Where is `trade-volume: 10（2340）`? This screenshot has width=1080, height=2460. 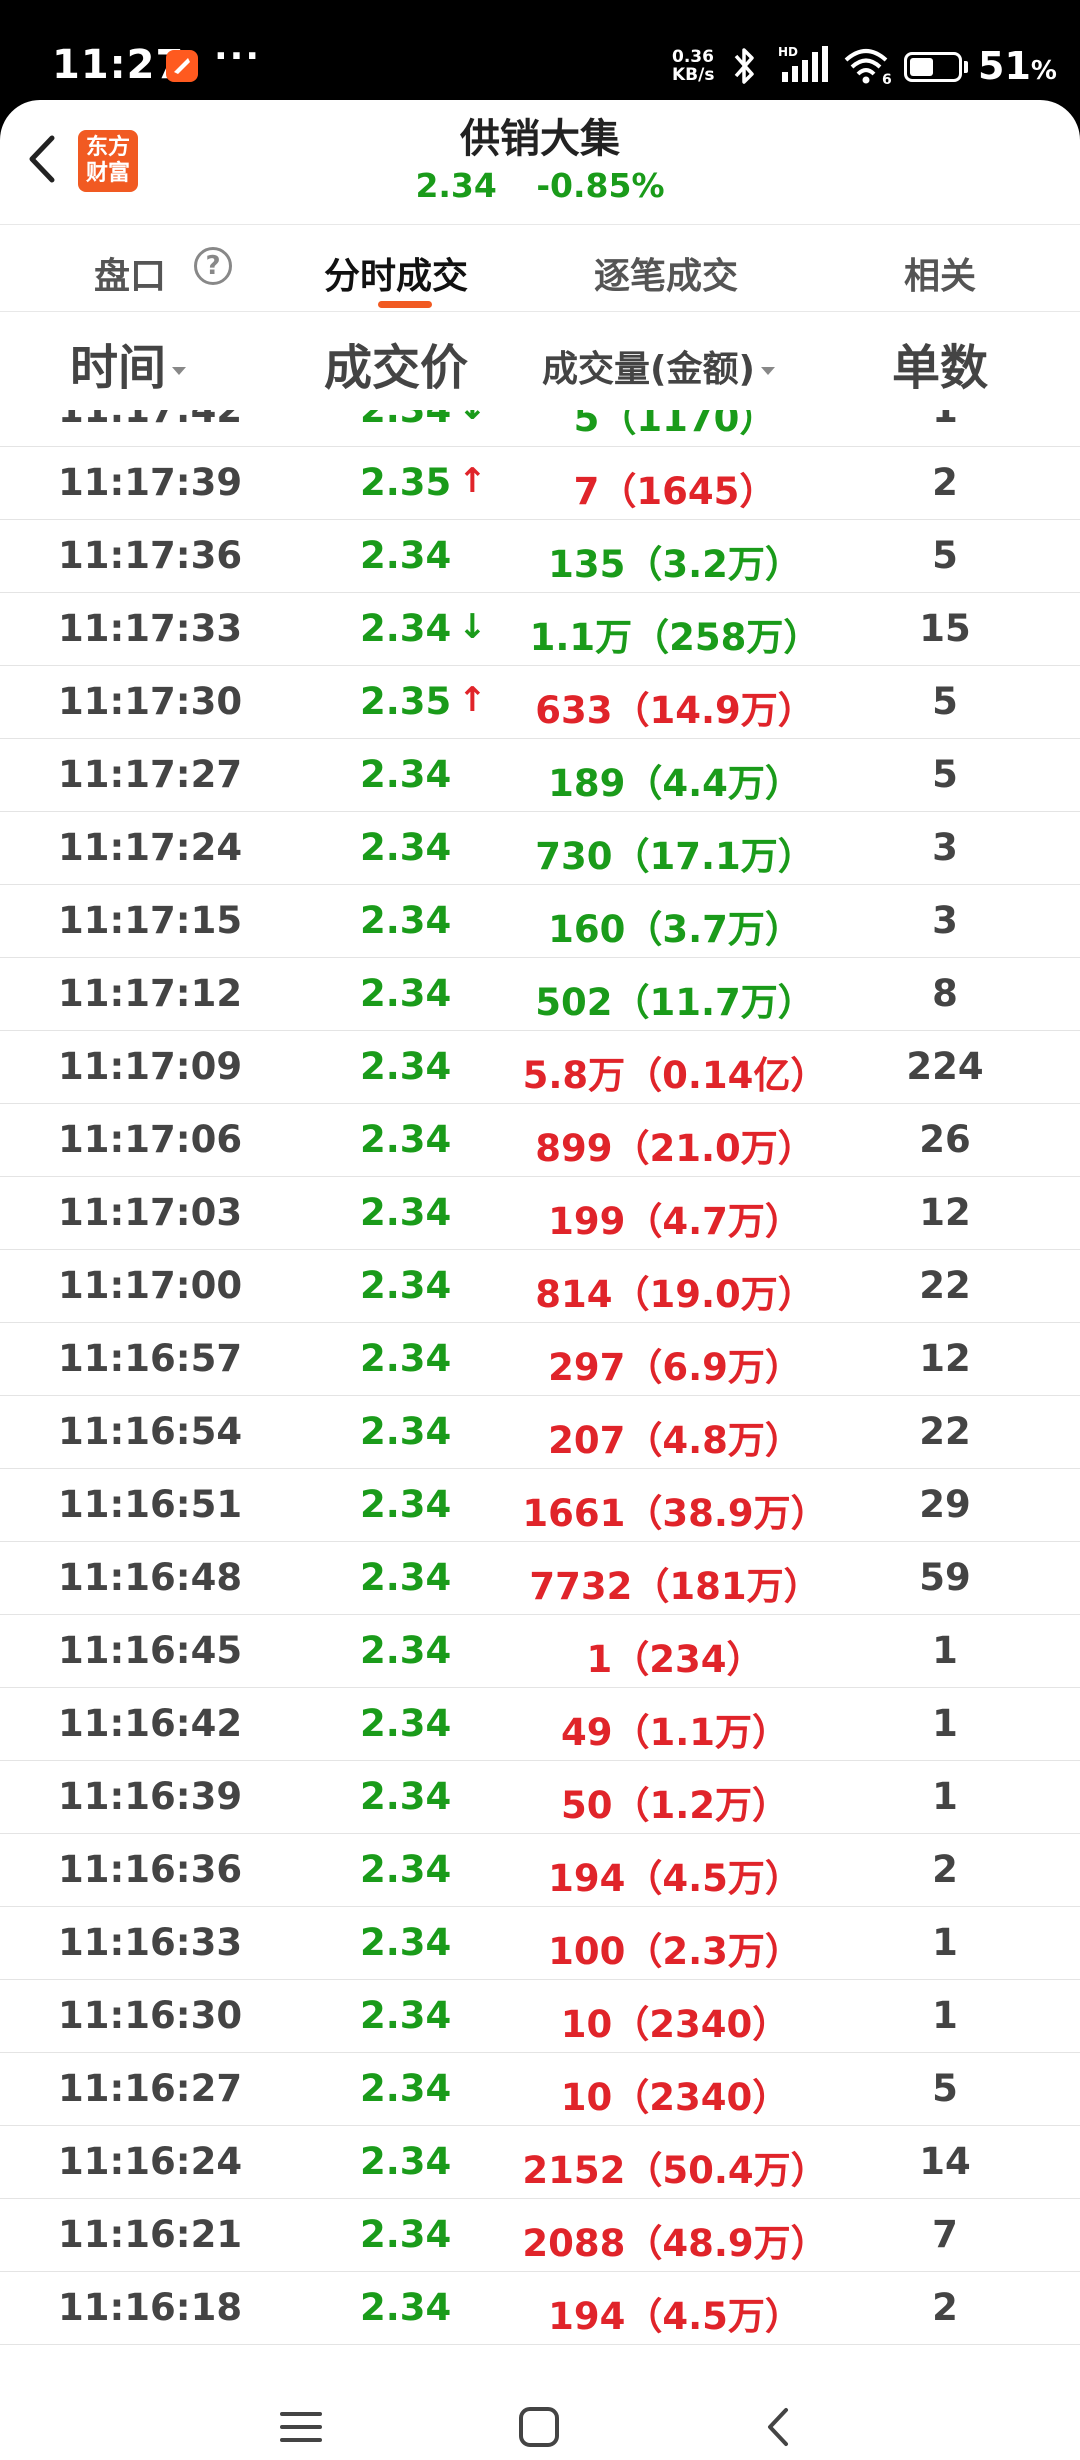
trade-volume: 10（2340） is located at coordinates (675, 2024).